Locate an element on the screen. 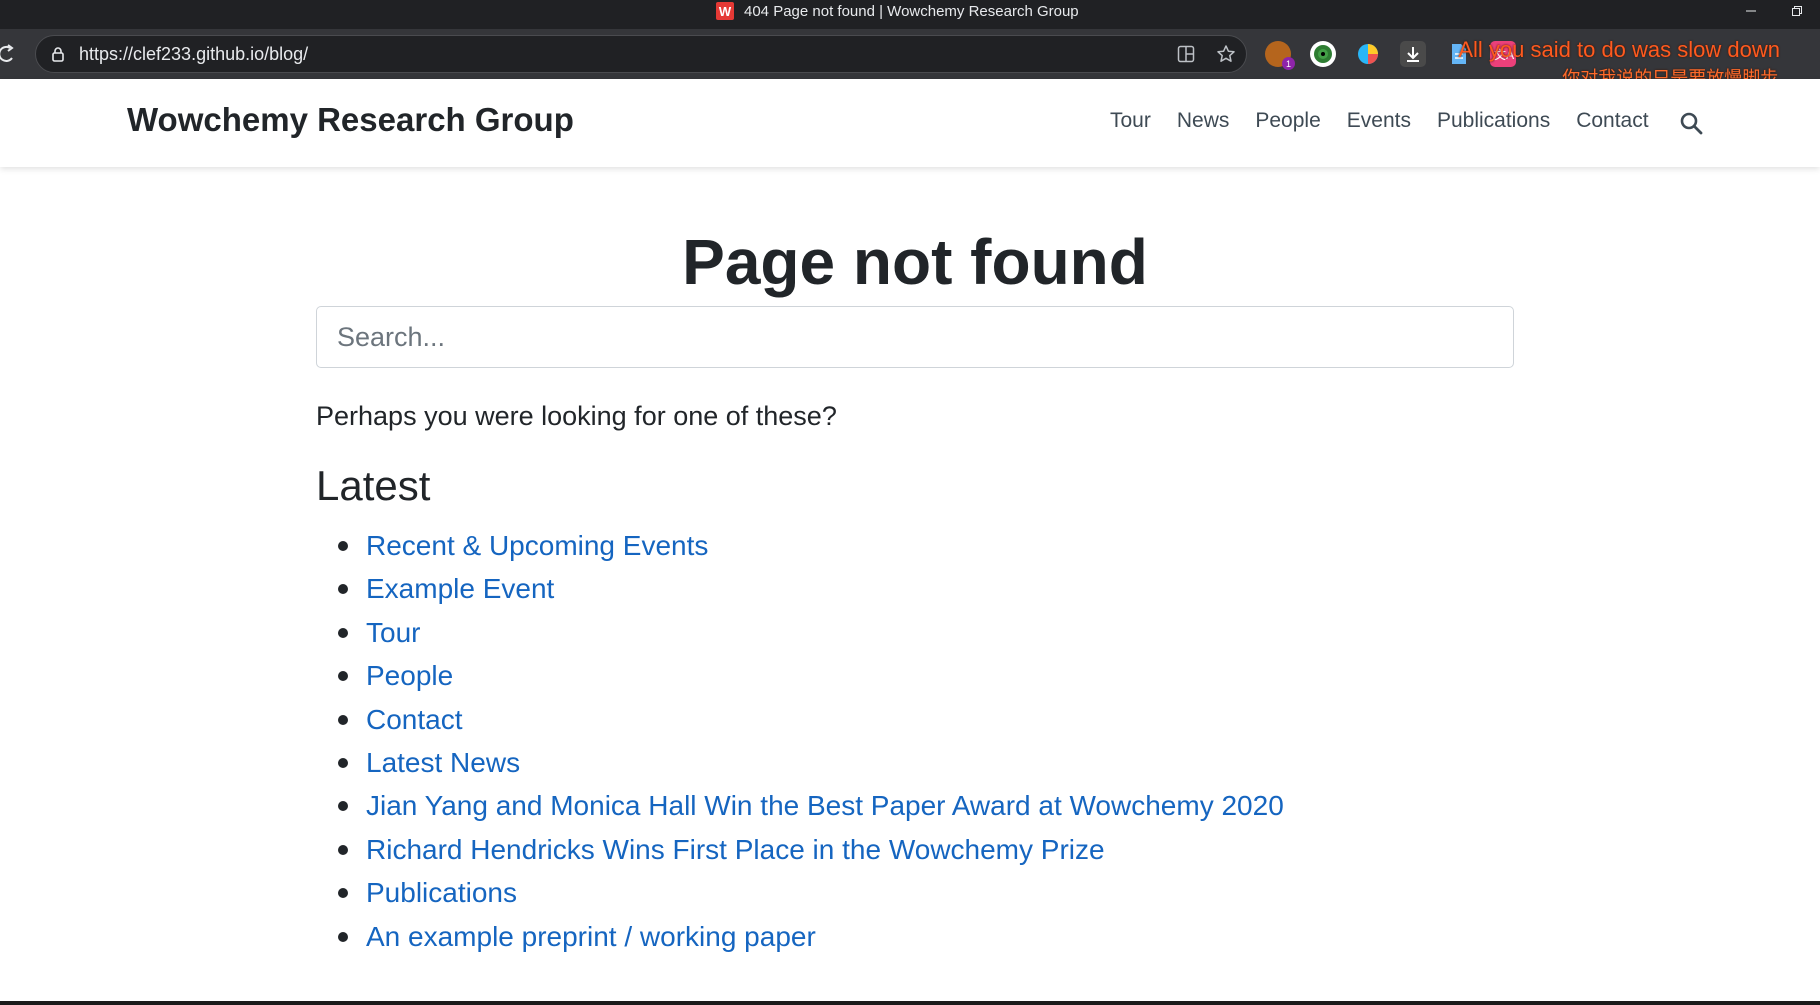 The width and height of the screenshot is (1820, 1005). reload-icon is located at coordinates (8, 54).